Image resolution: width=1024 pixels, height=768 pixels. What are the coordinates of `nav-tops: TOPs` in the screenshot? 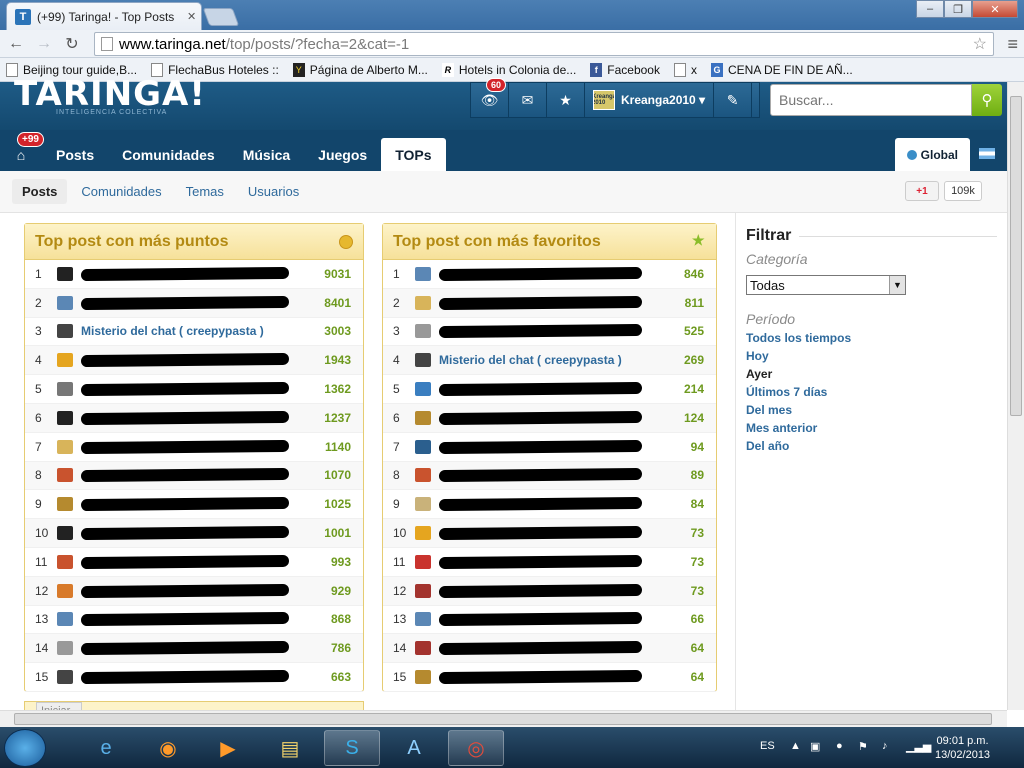 It's located at (413, 154).